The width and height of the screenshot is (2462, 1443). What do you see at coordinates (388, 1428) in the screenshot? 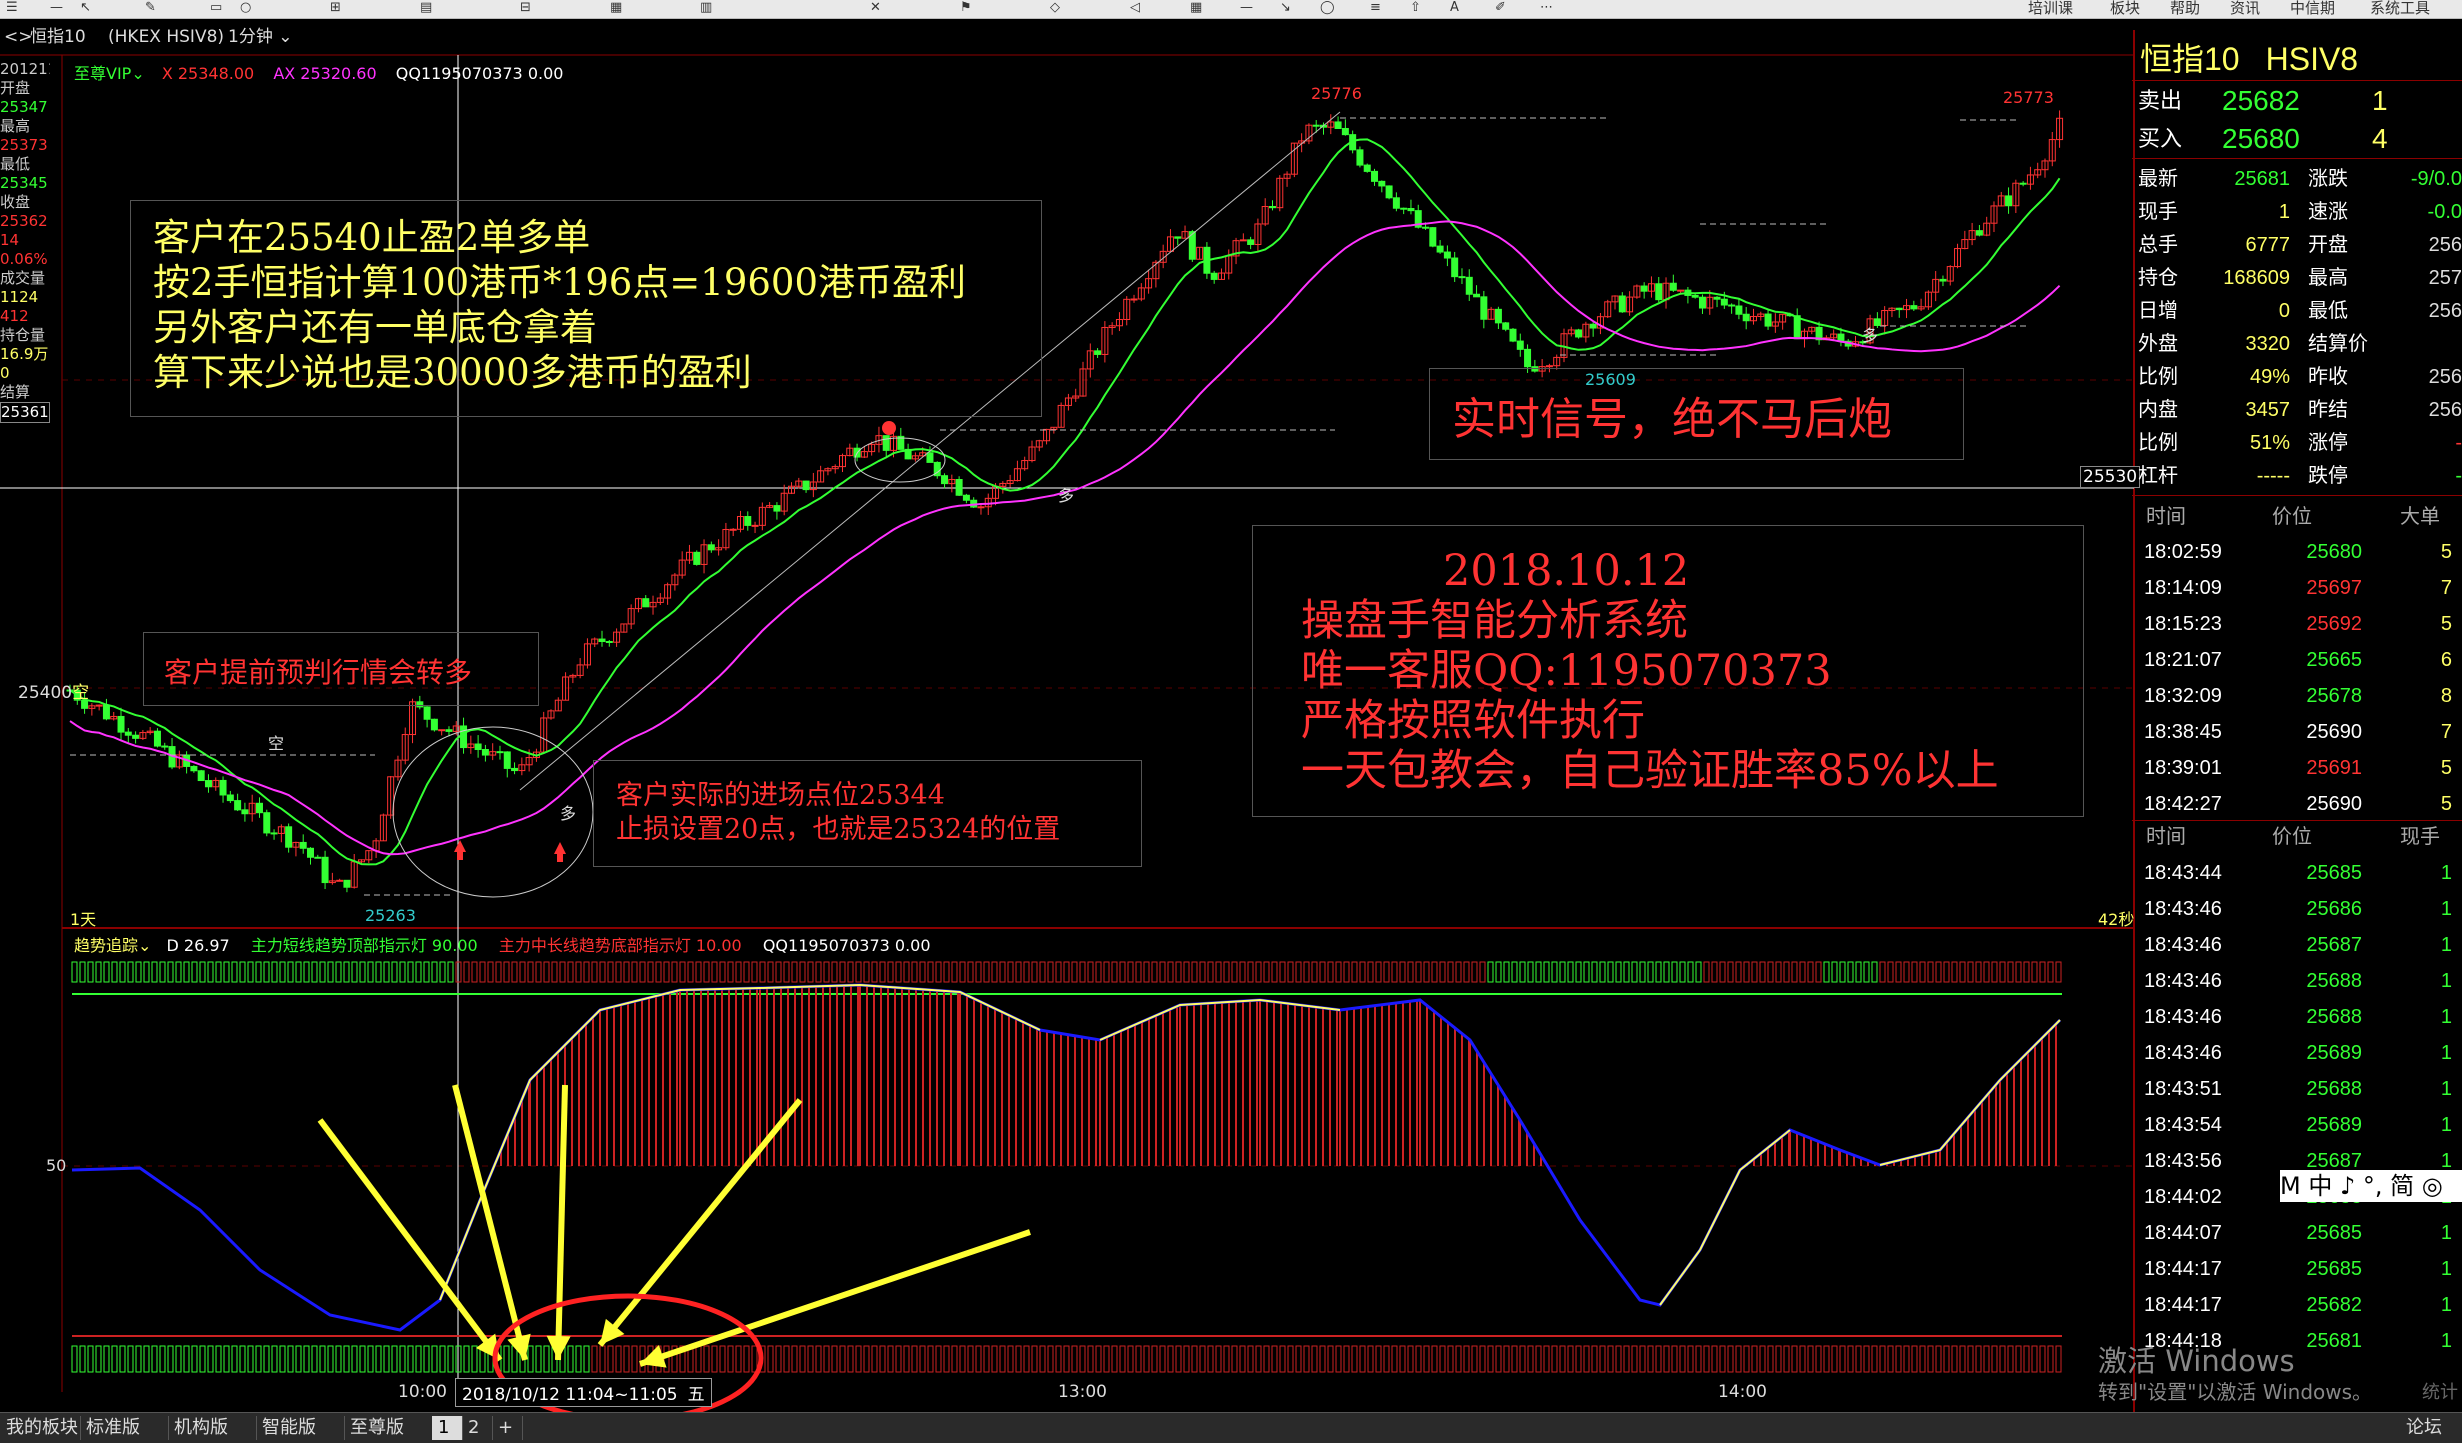
I see `status-tab: 至尊版` at bounding box center [388, 1428].